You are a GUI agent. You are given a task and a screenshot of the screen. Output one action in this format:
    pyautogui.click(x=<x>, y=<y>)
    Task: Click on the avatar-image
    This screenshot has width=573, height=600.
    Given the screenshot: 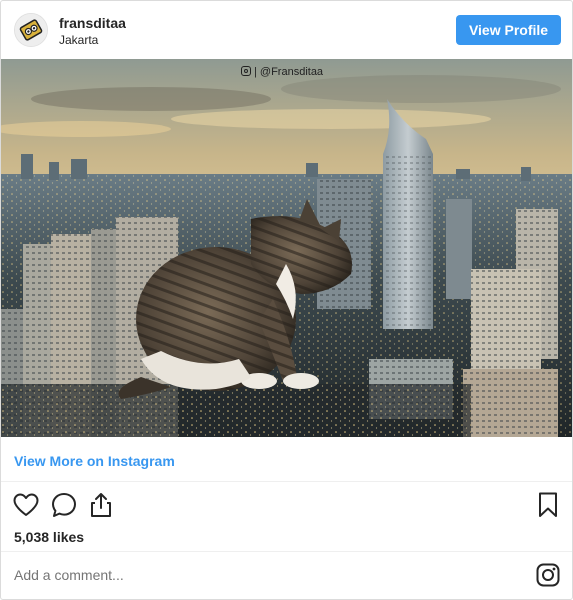 What is the action you would take?
    pyautogui.click(x=31, y=30)
    